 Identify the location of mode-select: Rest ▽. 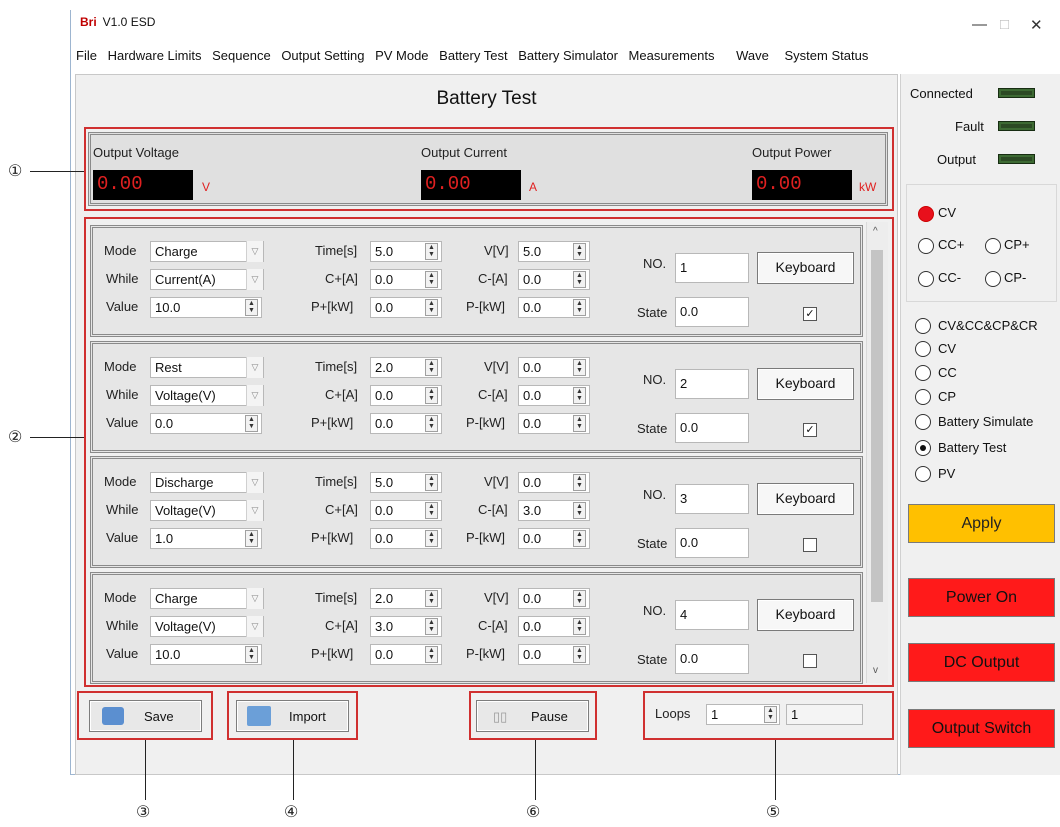
(207, 367).